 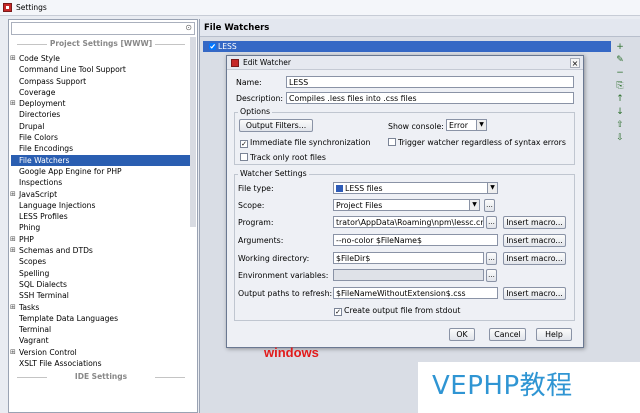 What do you see at coordinates (103, 284) in the screenshot?
I see `tree-item-sql-dialects: SQL Dialects` at bounding box center [103, 284].